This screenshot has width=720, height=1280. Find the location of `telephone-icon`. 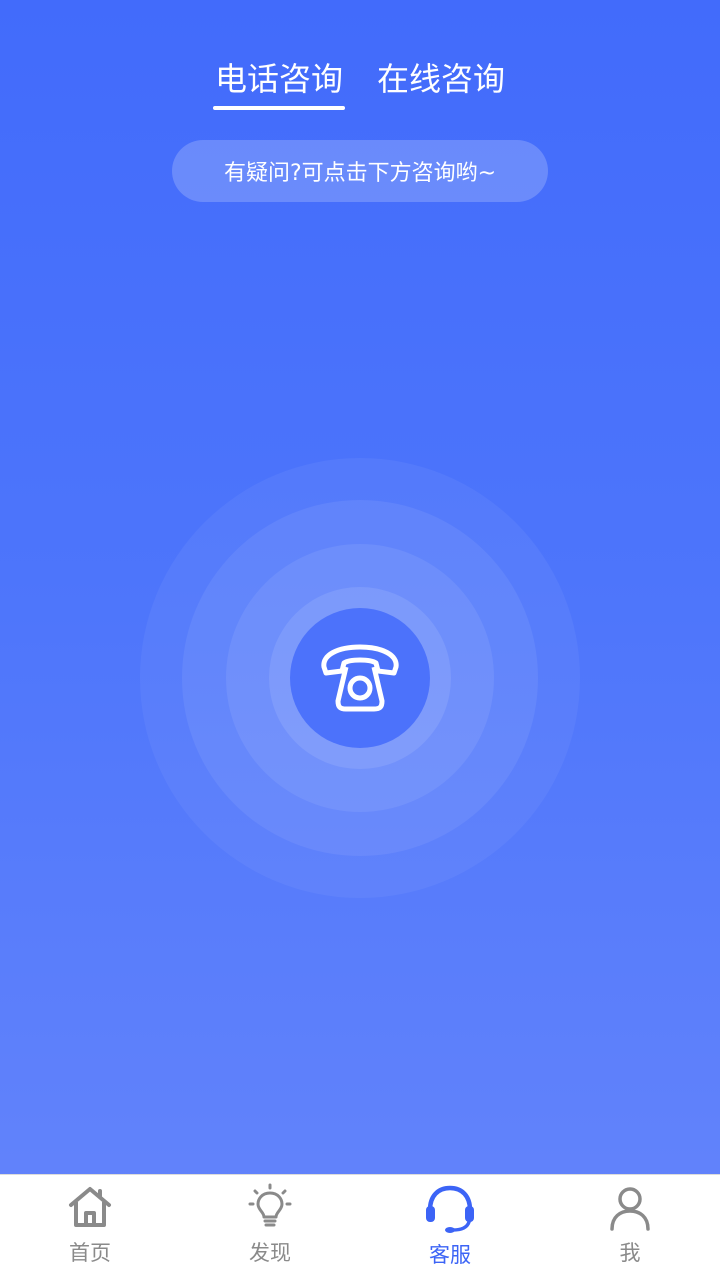

telephone-icon is located at coordinates (360, 678).